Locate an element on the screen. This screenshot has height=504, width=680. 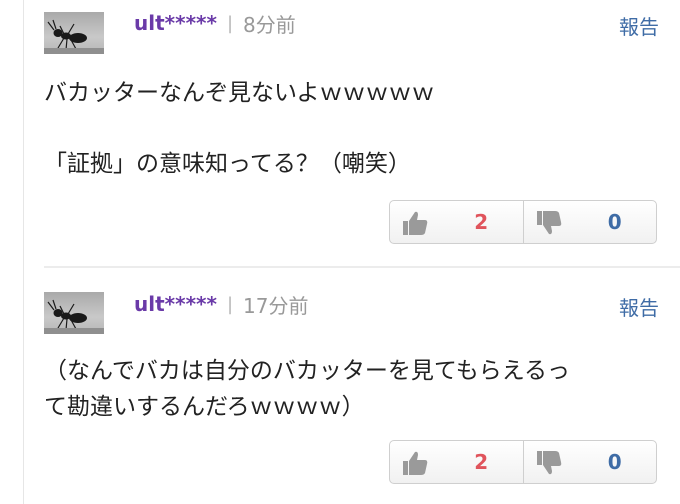
comment-meta: ult***** | 8分前 is located at coordinates (215, 23).